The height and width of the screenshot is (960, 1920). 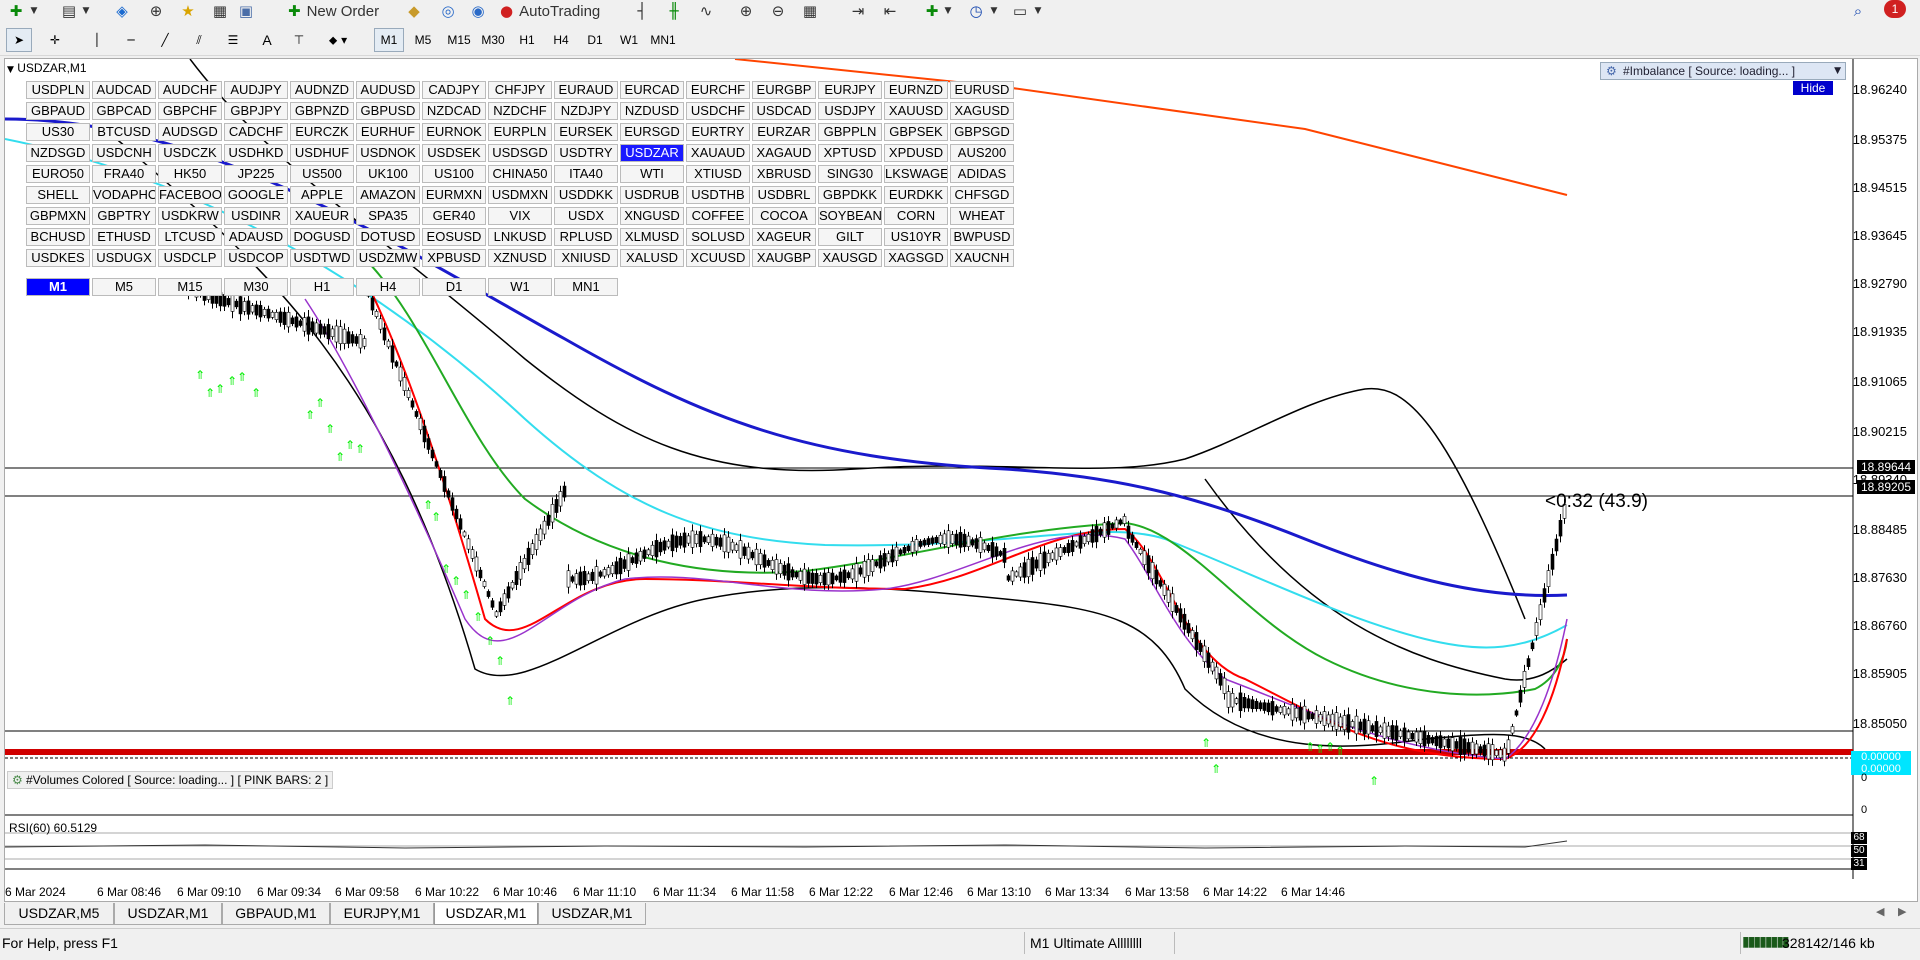 I want to click on new-order-button: ✚ New Order, so click(x=343, y=11).